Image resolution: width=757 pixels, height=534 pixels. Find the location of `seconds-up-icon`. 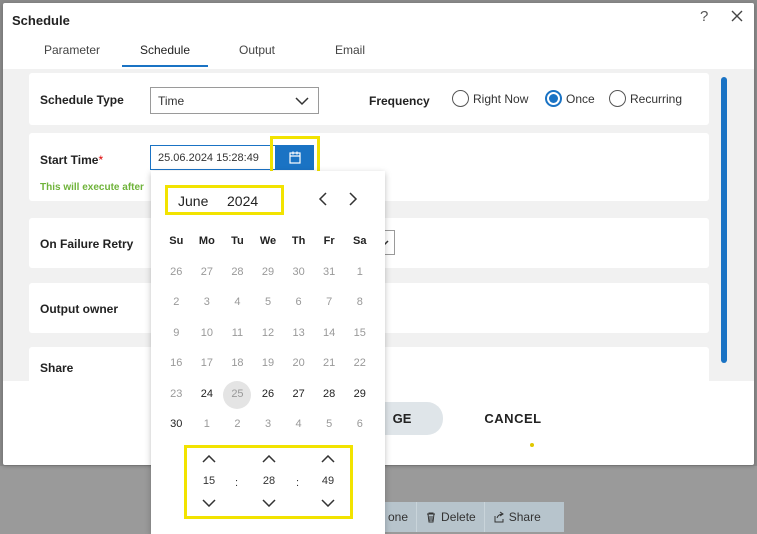

seconds-up-icon is located at coordinates (328, 459).